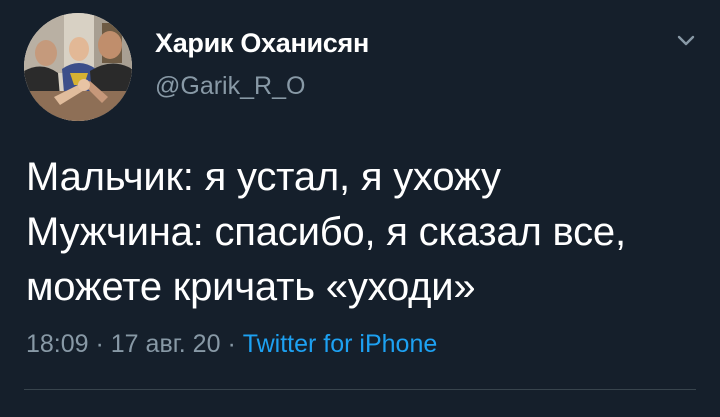  I want to click on tweet-text-line: Мужчина: спасибо, я сказал все,, so click(326, 232).